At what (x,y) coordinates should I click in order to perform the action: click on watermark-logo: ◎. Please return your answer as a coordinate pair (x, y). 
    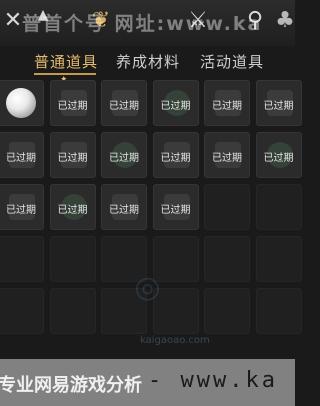
    Looking at the image, I should click on (147, 287).